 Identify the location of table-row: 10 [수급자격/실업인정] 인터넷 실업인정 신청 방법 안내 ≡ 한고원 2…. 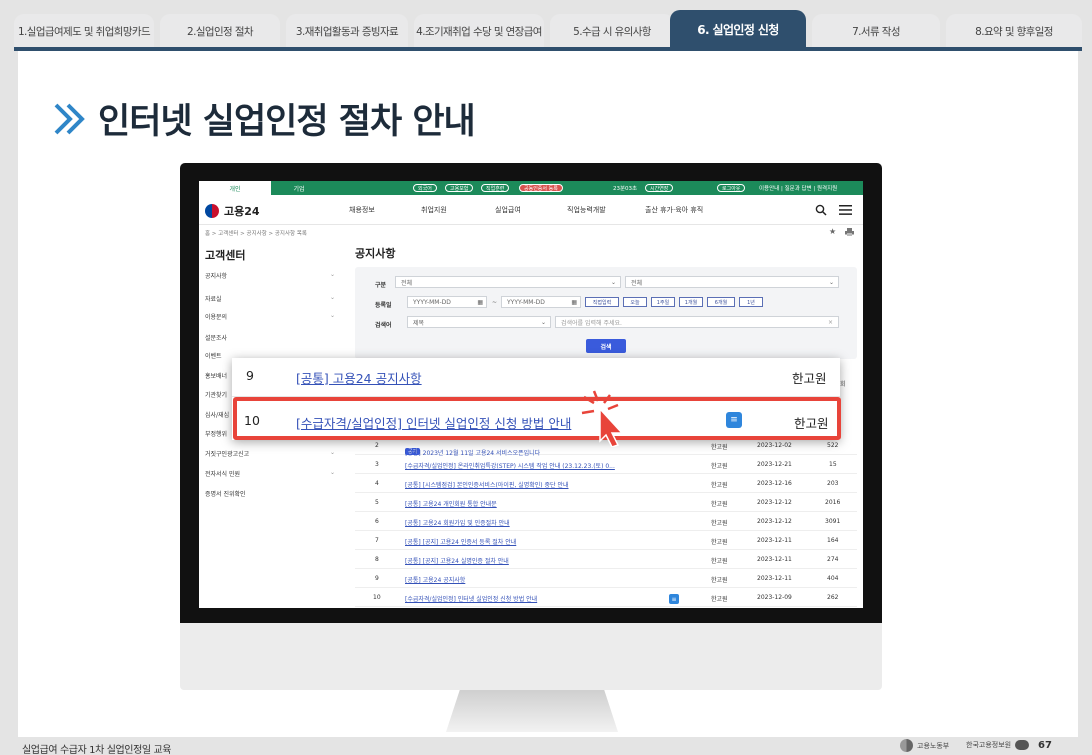
(606, 597).